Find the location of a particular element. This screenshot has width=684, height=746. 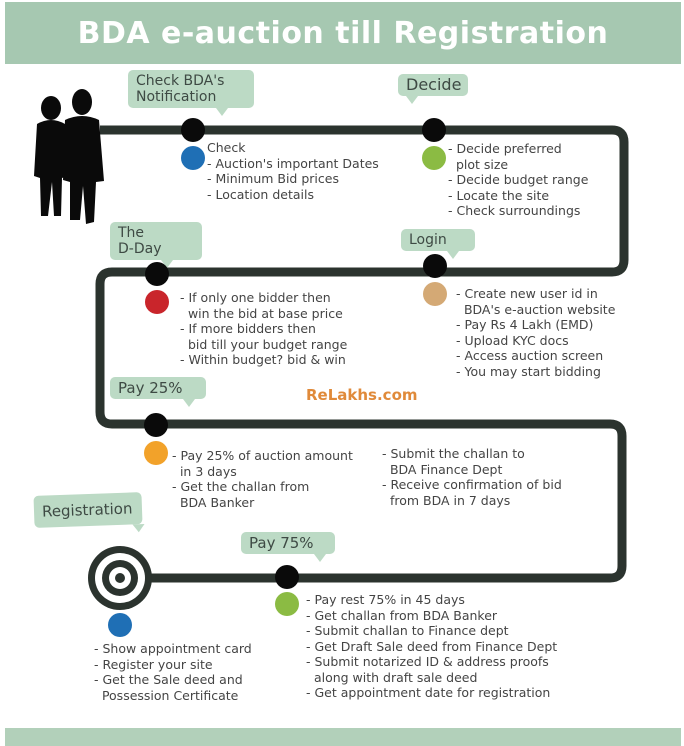

step-dot-check is located at coordinates (193, 158).